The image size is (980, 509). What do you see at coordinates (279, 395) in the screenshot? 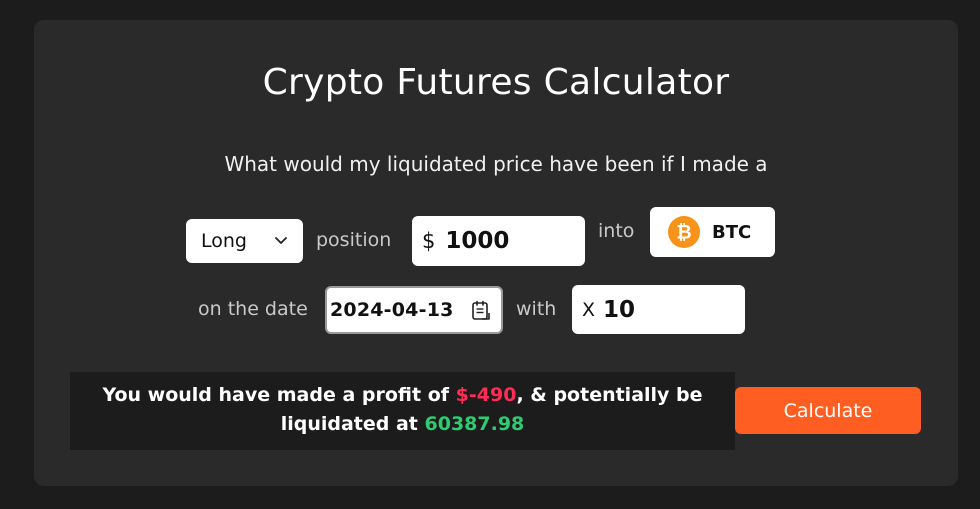
I see `result-text-start: You would have made a profit of` at bounding box center [279, 395].